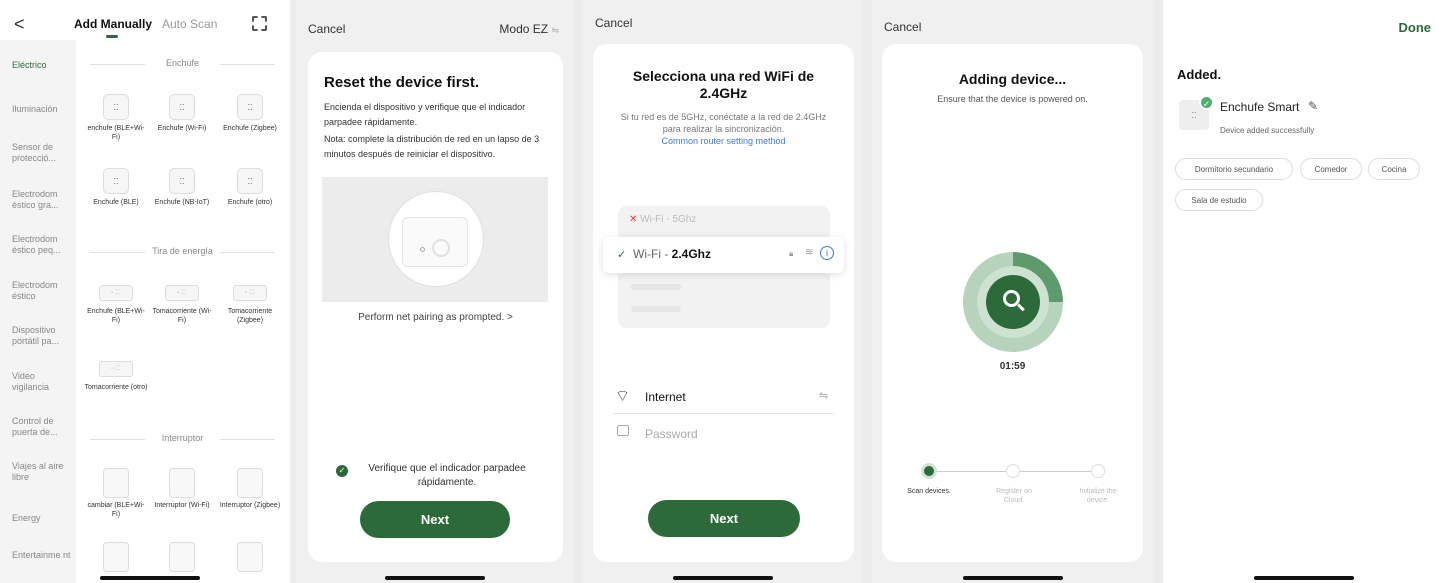 This screenshot has height=583, width=1445. What do you see at coordinates (116, 302) in the screenshot?
I see `device-item: ▫ ⁚⁚⁚ Enchufe (BLE+Wi-Fi)` at bounding box center [116, 302].